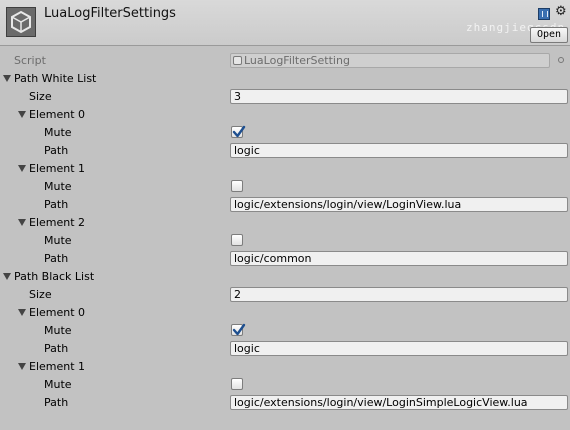 Image resolution: width=570 pixels, height=430 pixels. Describe the element at coordinates (285, 169) in the screenshot. I see `white-element-1-foldout: Element 1` at that location.